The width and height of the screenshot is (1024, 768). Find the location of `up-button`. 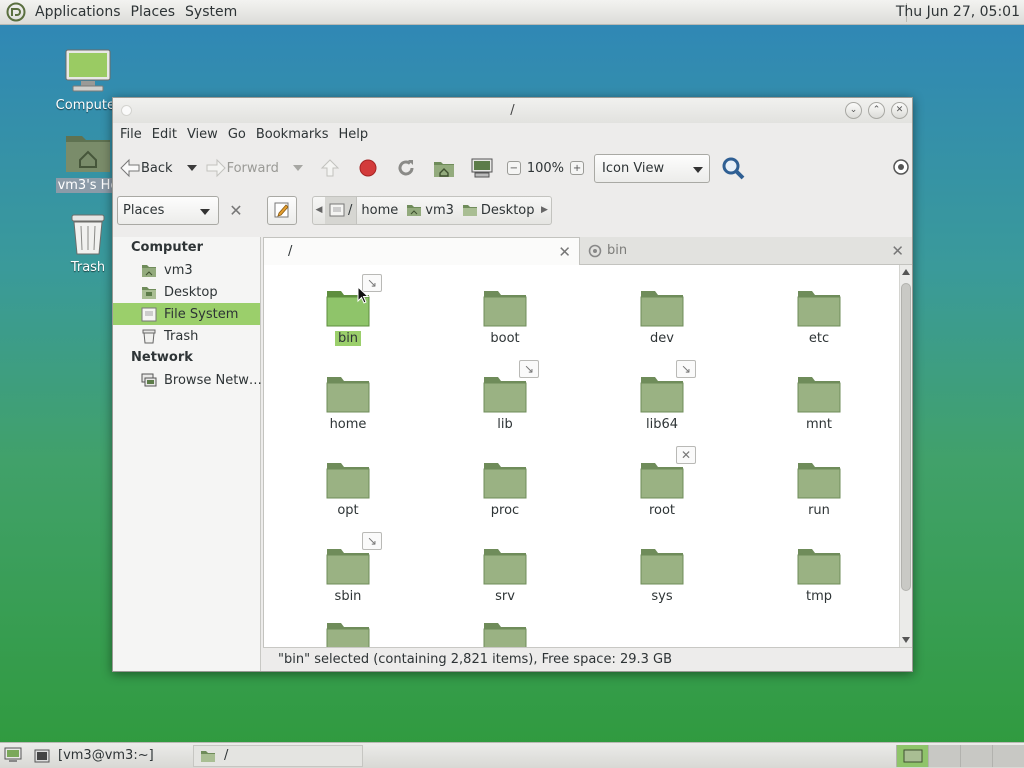

up-button is located at coordinates (330, 168).